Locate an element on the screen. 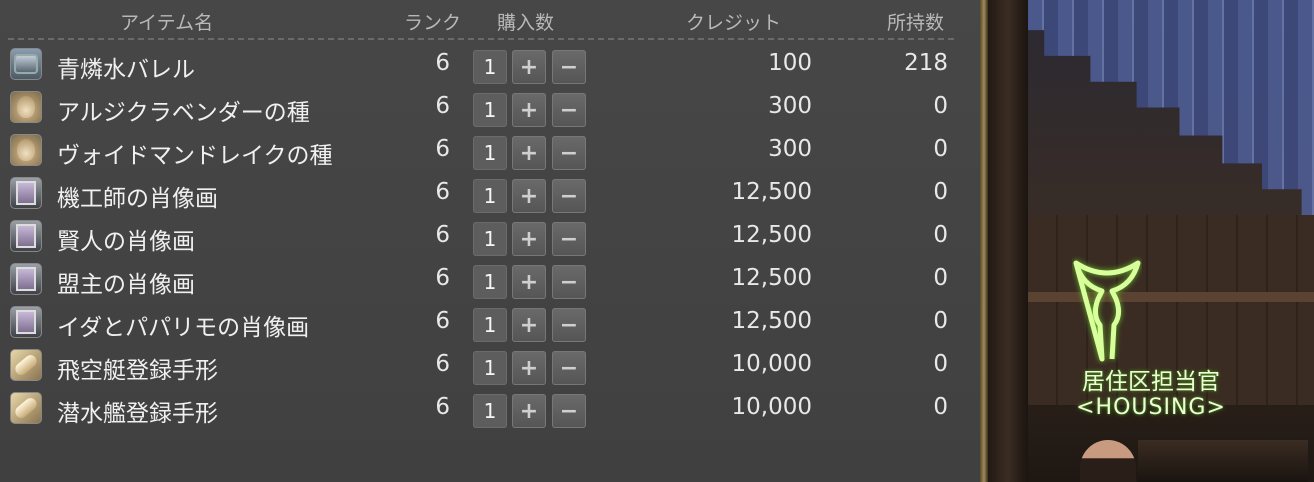  item-row: 飛空艇登録手形 6 1 + − 10,000 0 is located at coordinates (480, 366).